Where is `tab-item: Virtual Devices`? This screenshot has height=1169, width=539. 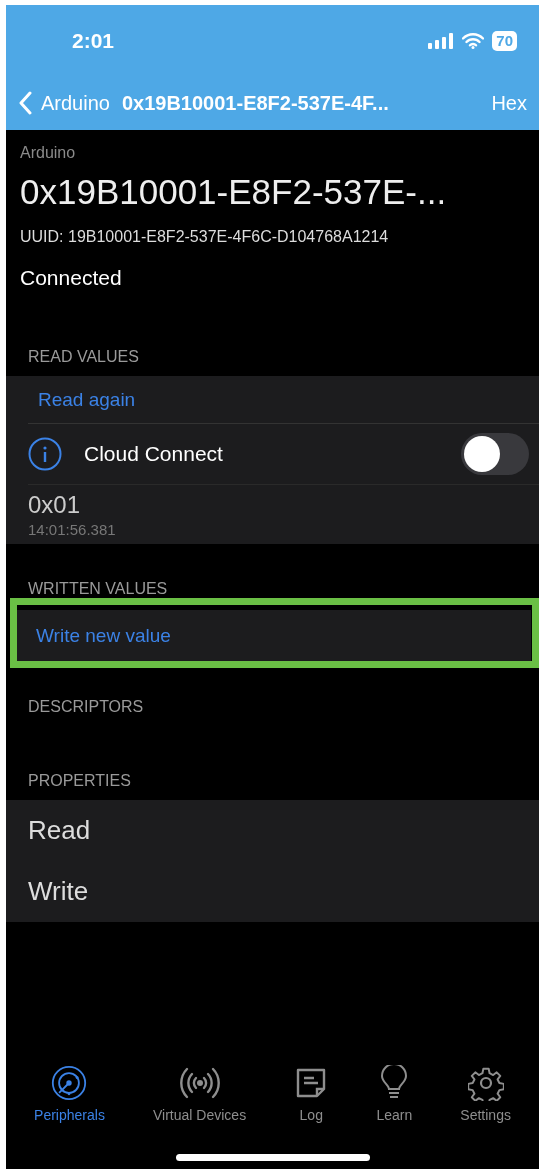 tab-item: Virtual Devices is located at coordinates (200, 1094).